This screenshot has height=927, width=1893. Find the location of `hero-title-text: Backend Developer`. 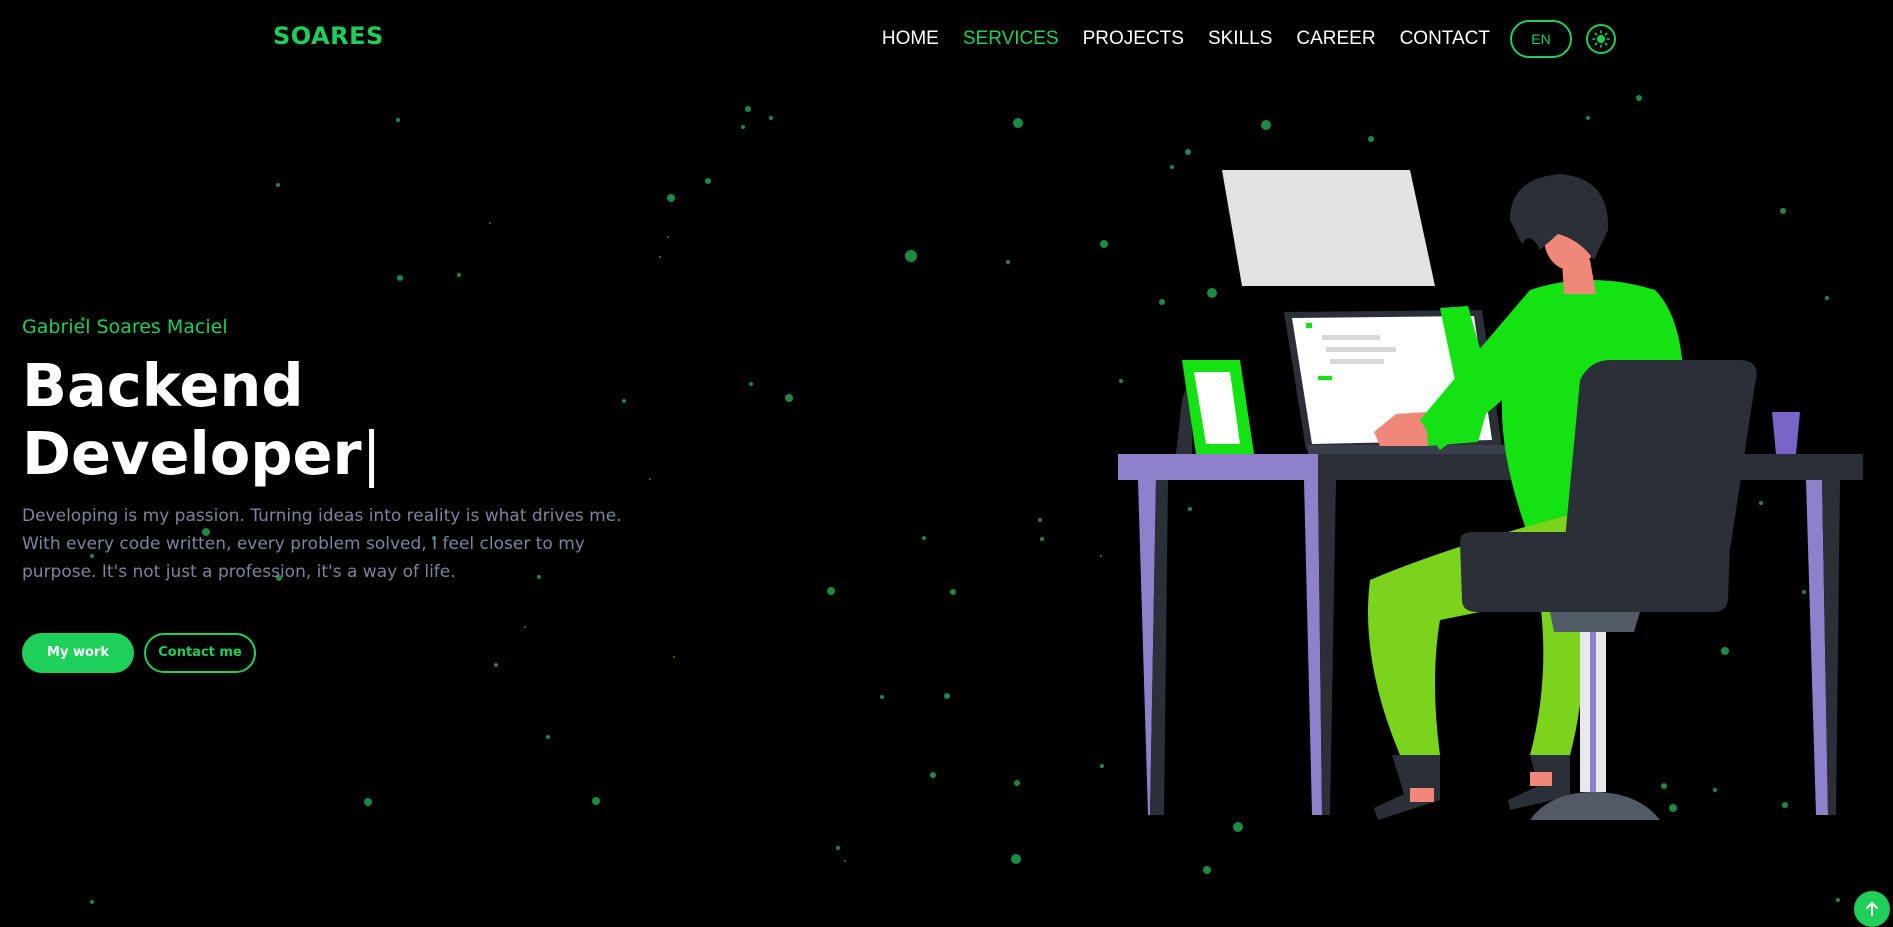

hero-title-text: Backend Developer is located at coordinates (192, 419).